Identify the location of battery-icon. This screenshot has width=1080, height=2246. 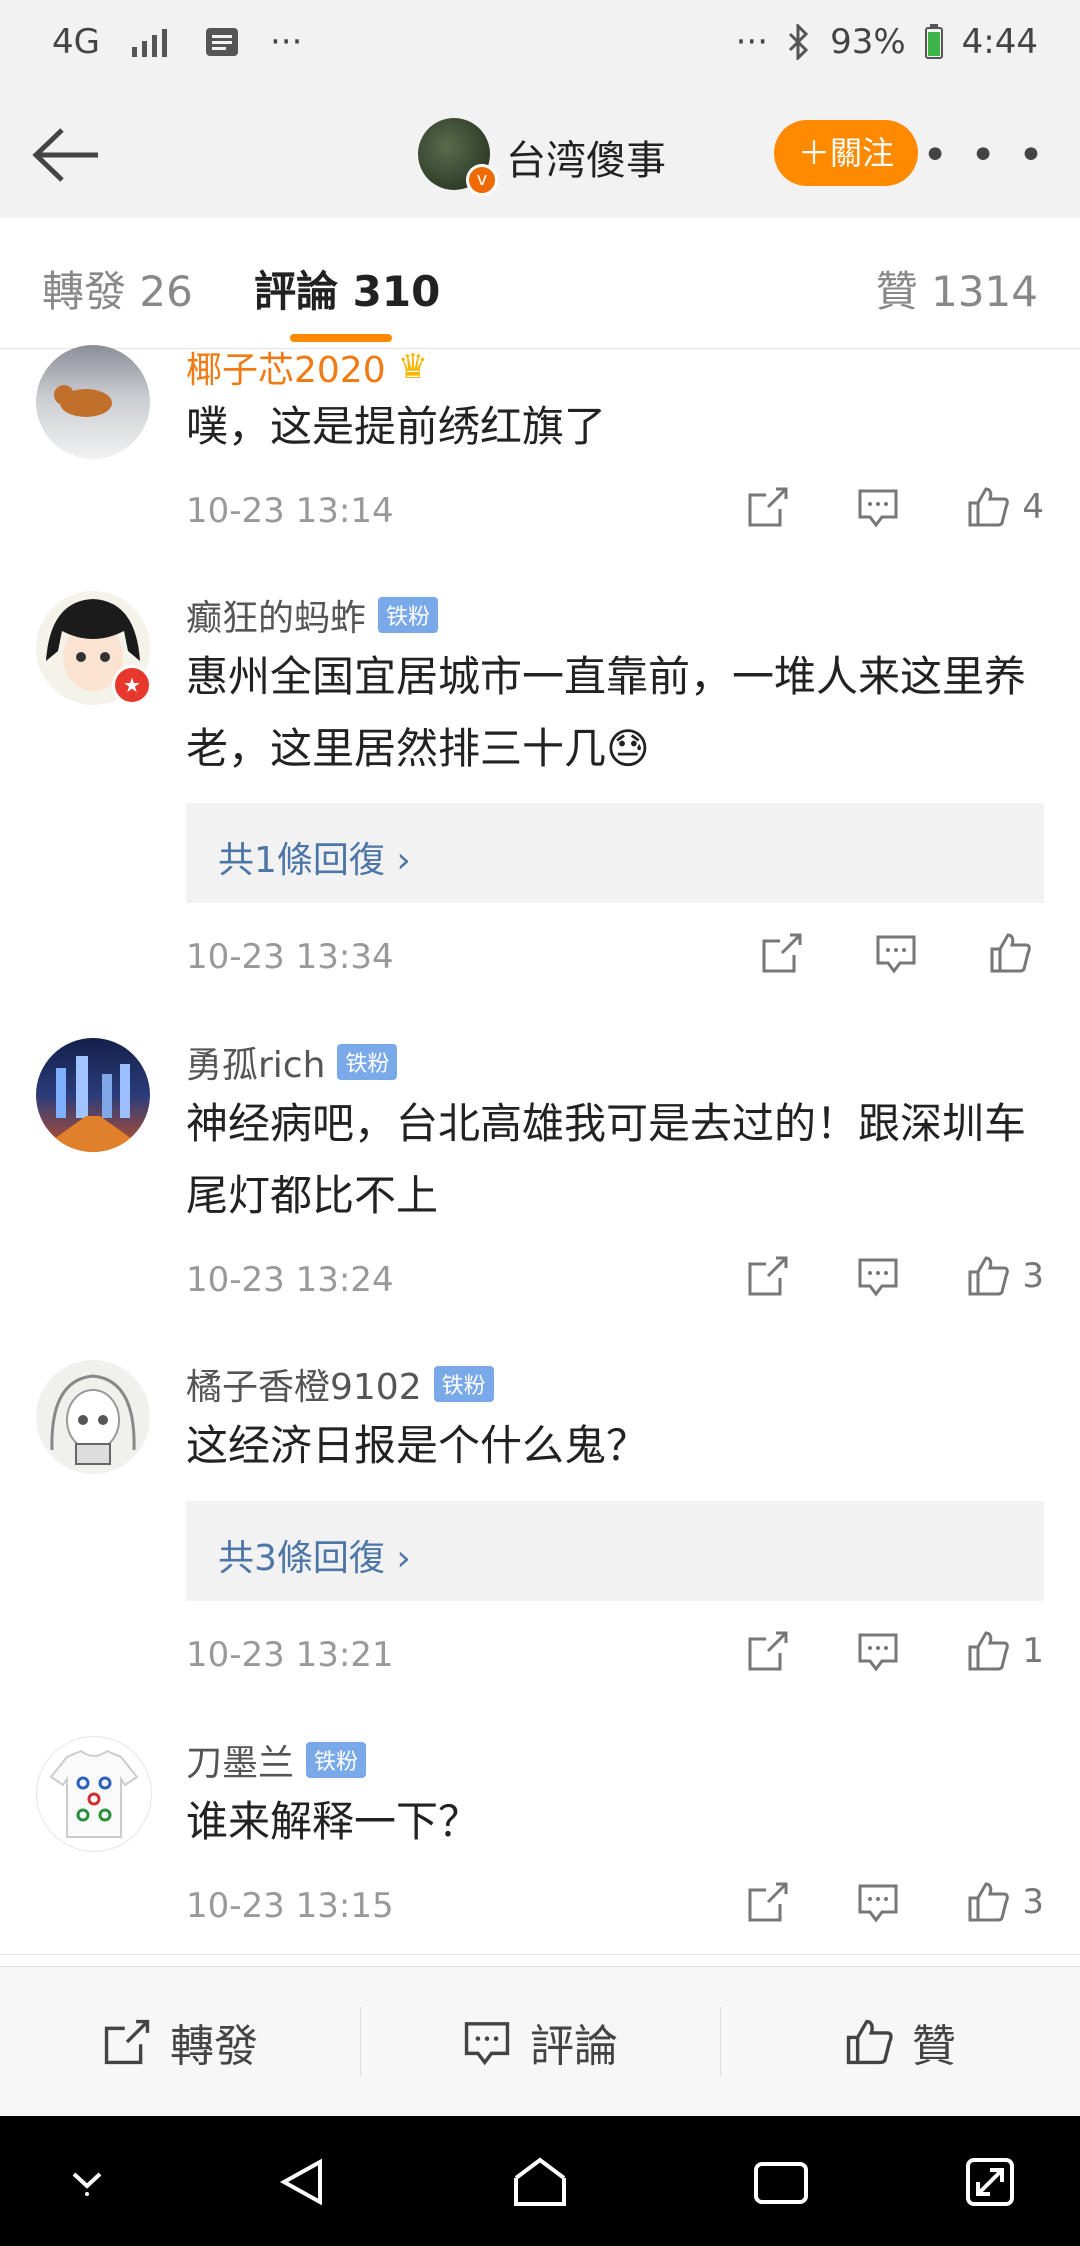
(933, 41).